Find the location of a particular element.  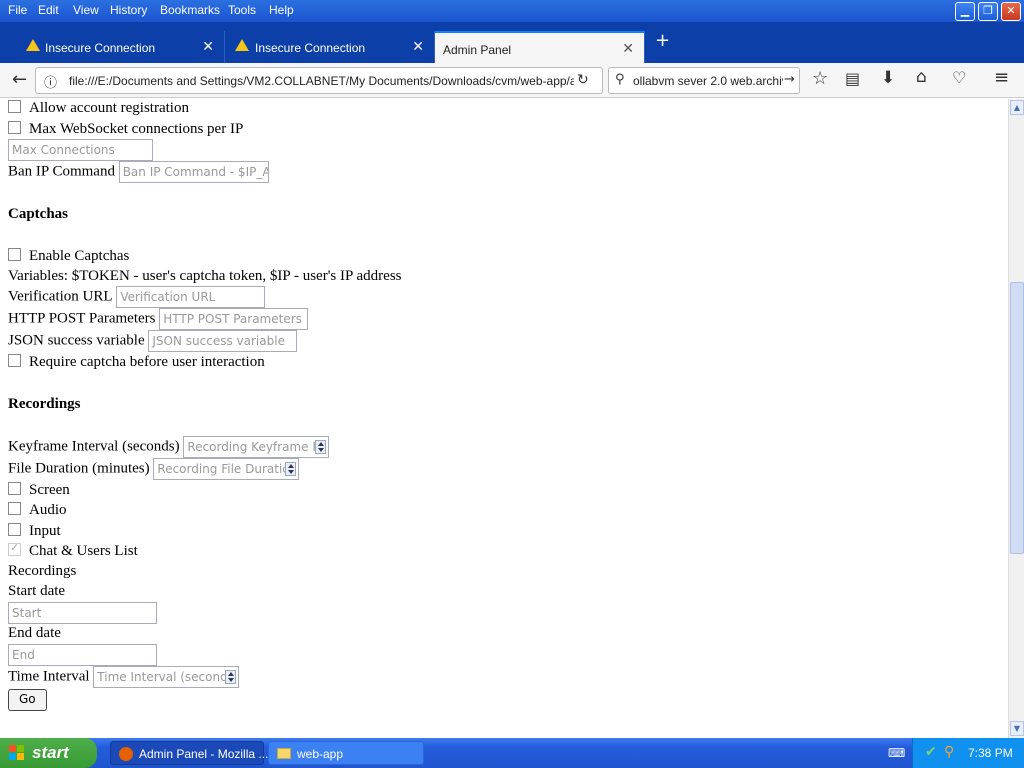

start-date-input: Start is located at coordinates (82, 613).